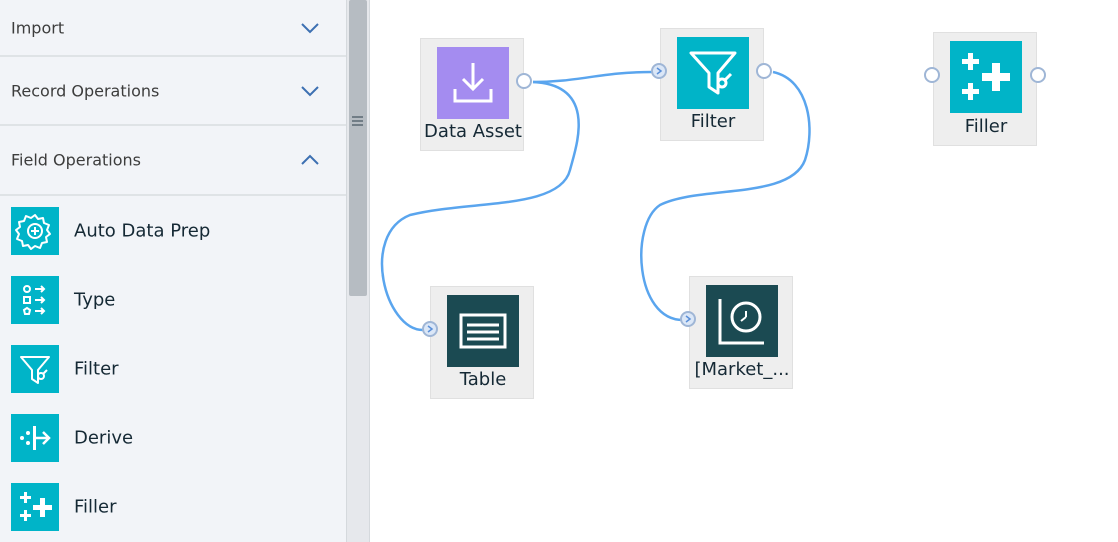  I want to click on table-icon, so click(483, 331).